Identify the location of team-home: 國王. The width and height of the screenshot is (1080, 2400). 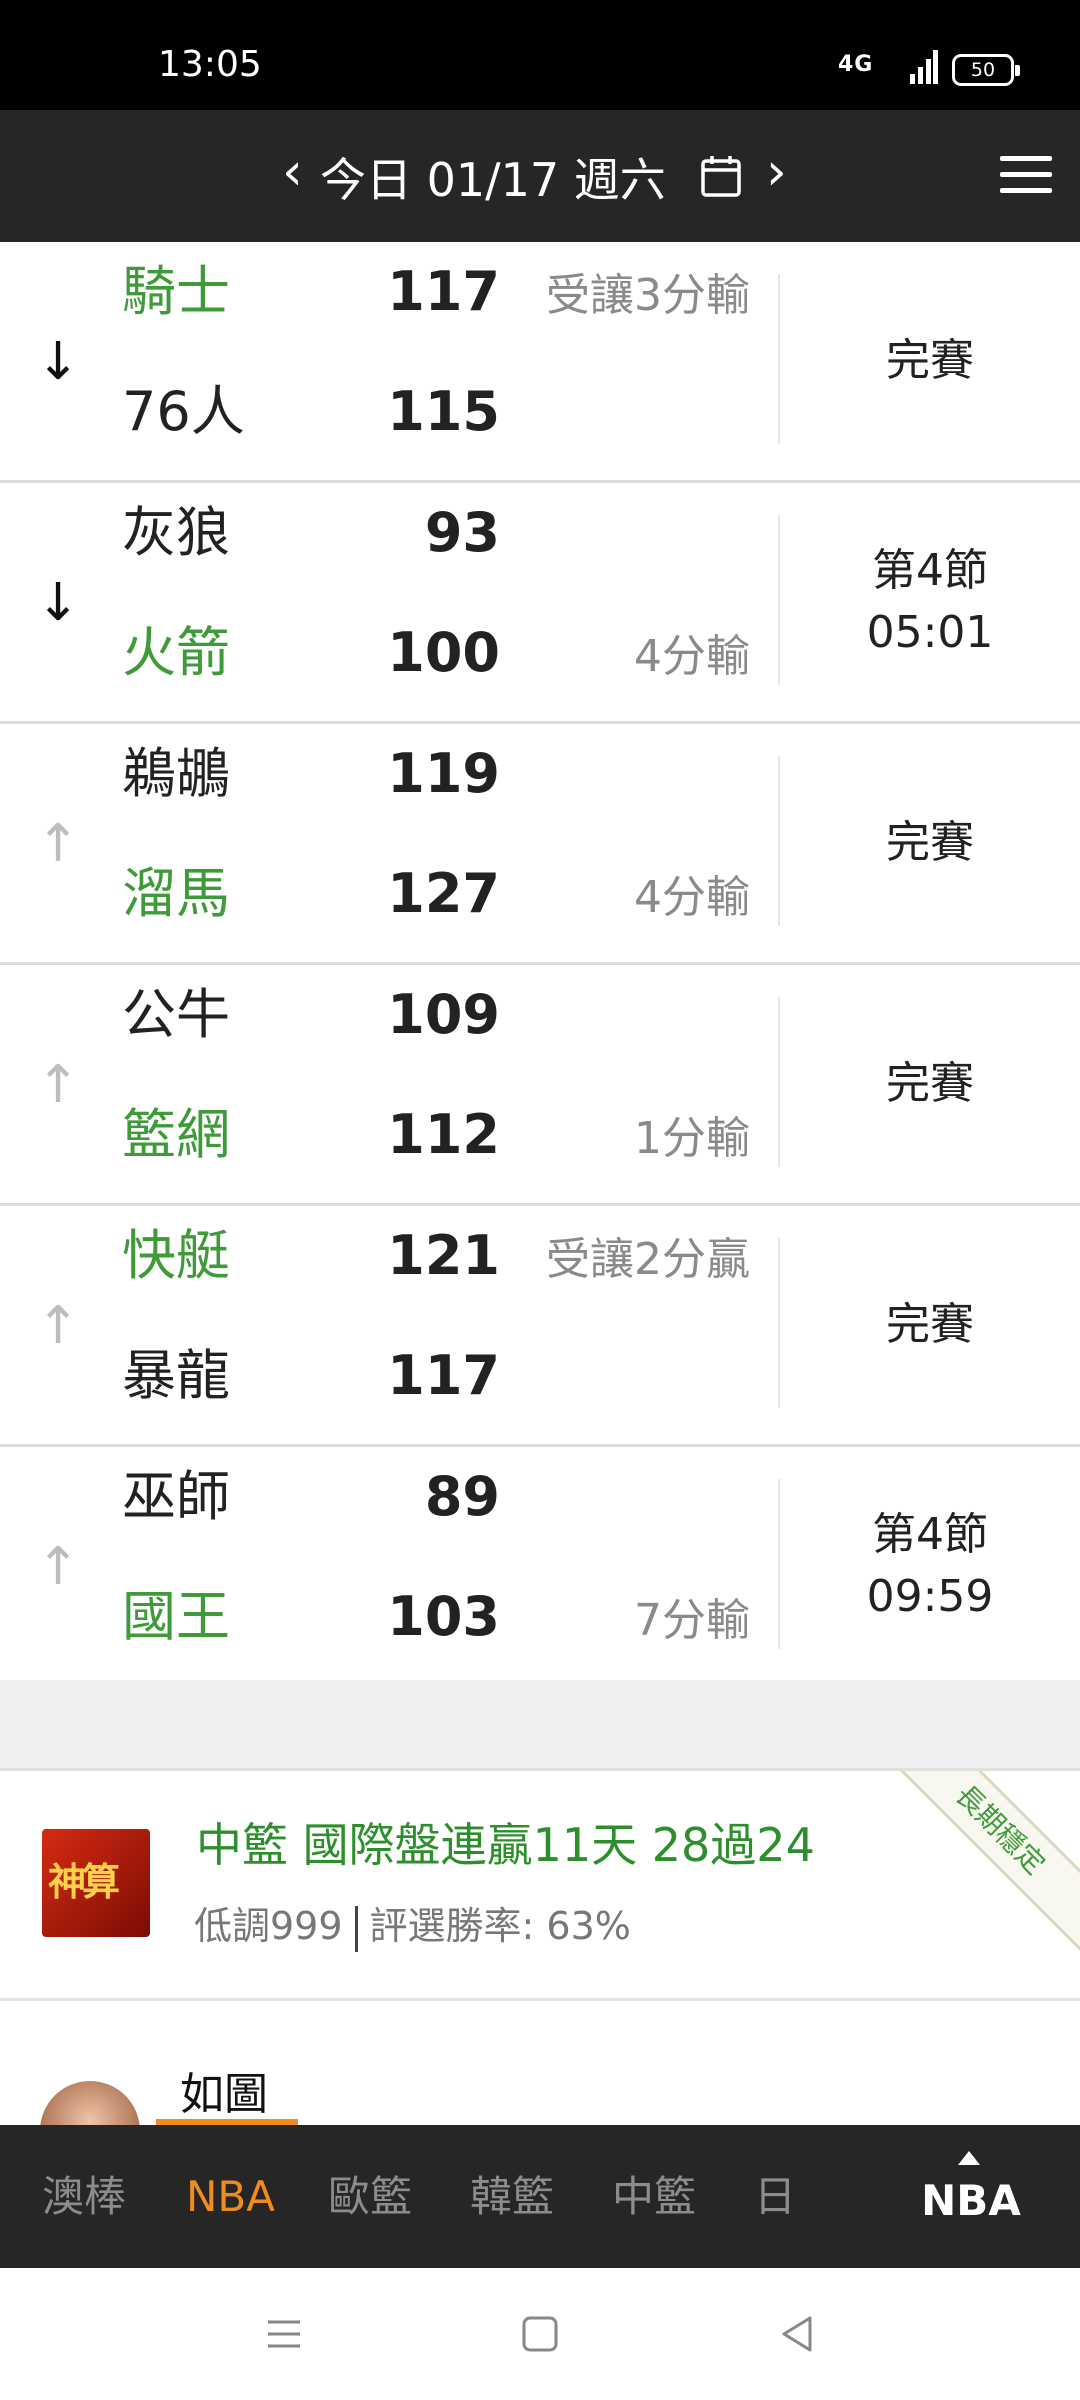
(176, 1616).